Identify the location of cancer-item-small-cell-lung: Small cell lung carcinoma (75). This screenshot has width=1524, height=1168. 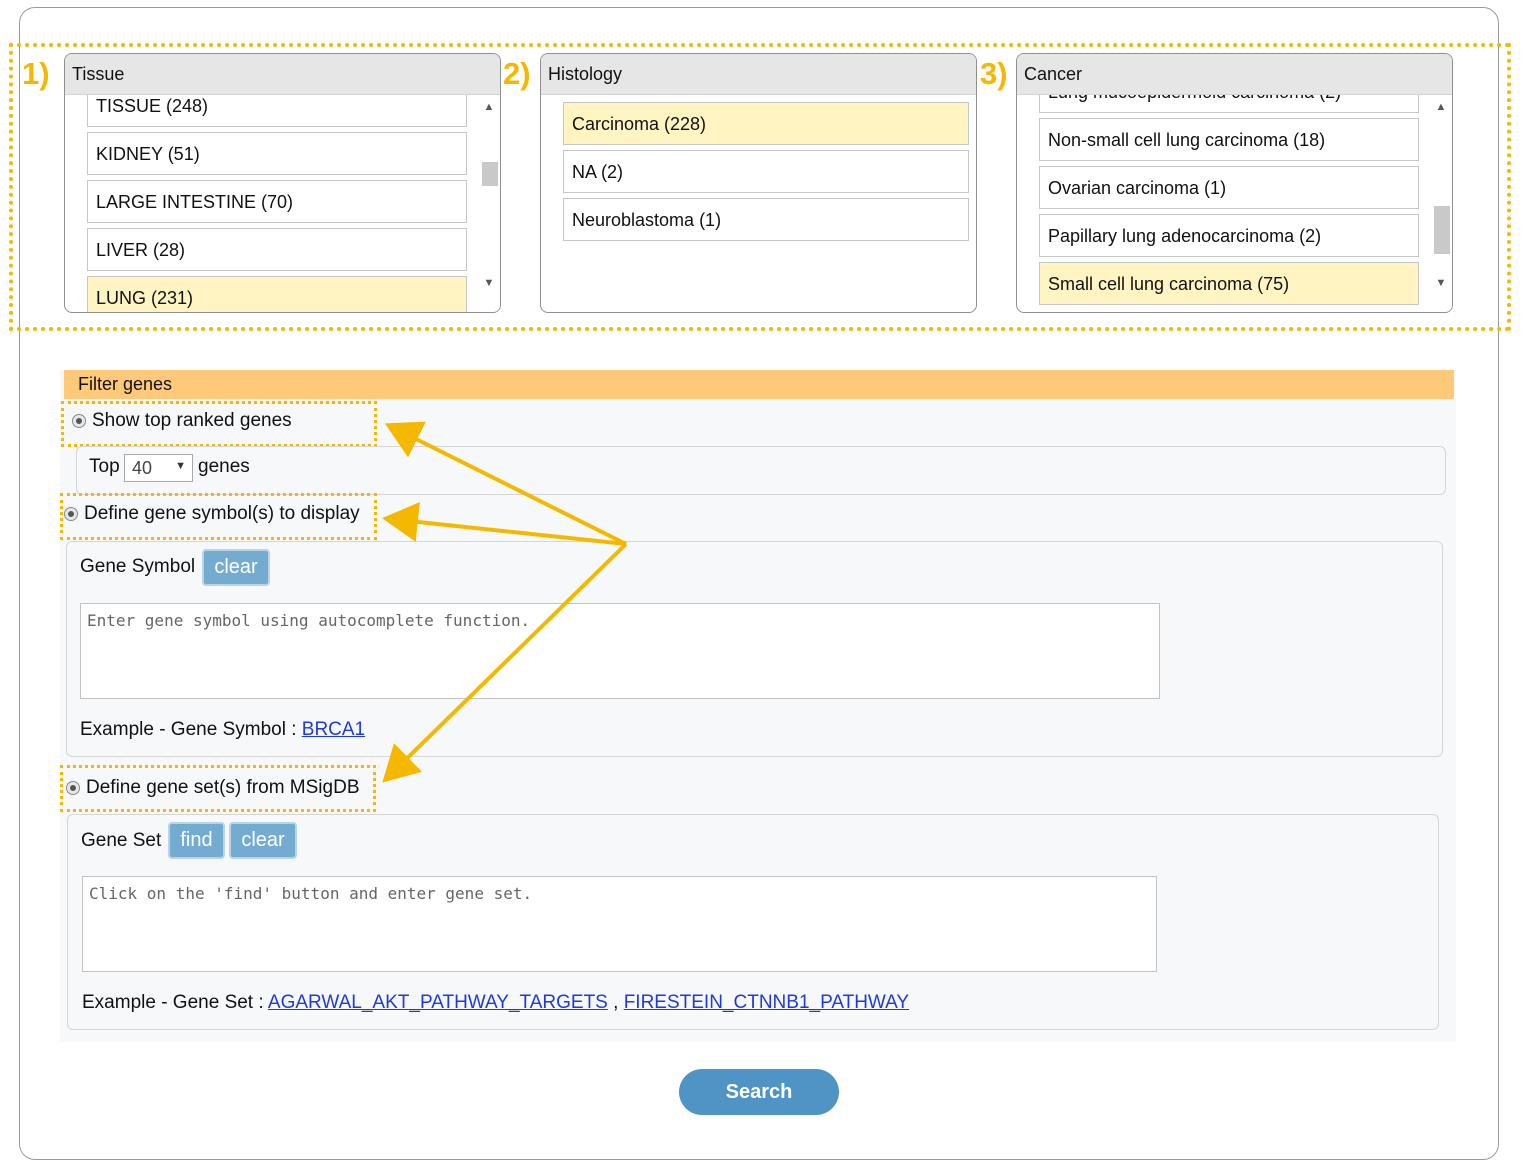
(1229, 283).